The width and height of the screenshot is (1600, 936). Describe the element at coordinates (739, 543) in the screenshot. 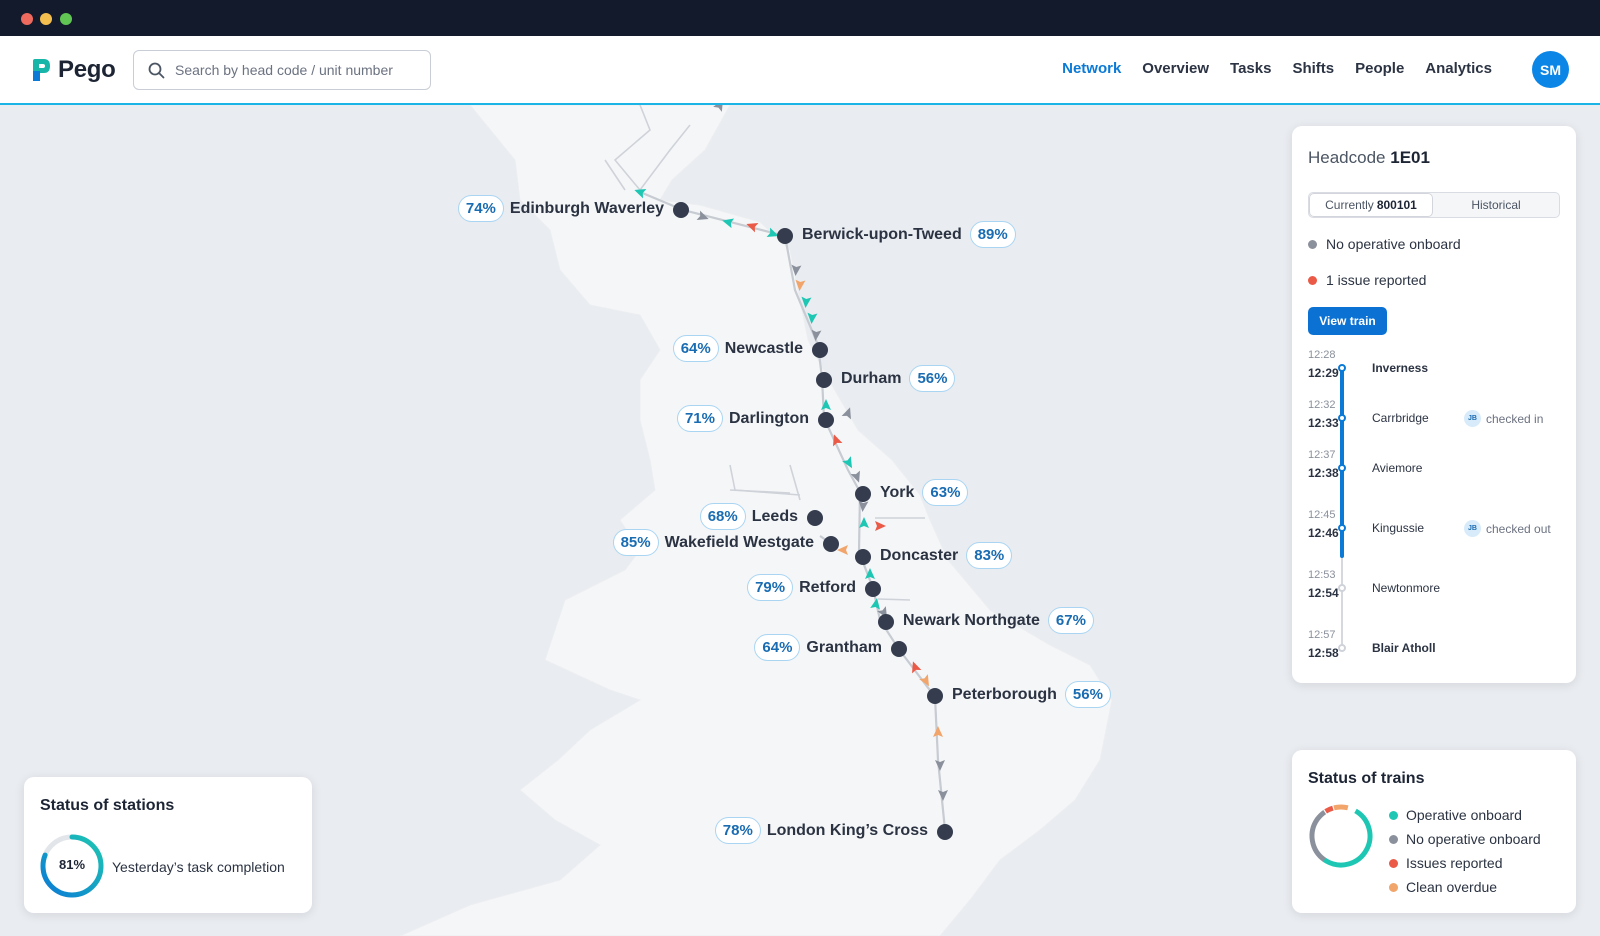

I see `station-name: Wakefield Westgate` at that location.